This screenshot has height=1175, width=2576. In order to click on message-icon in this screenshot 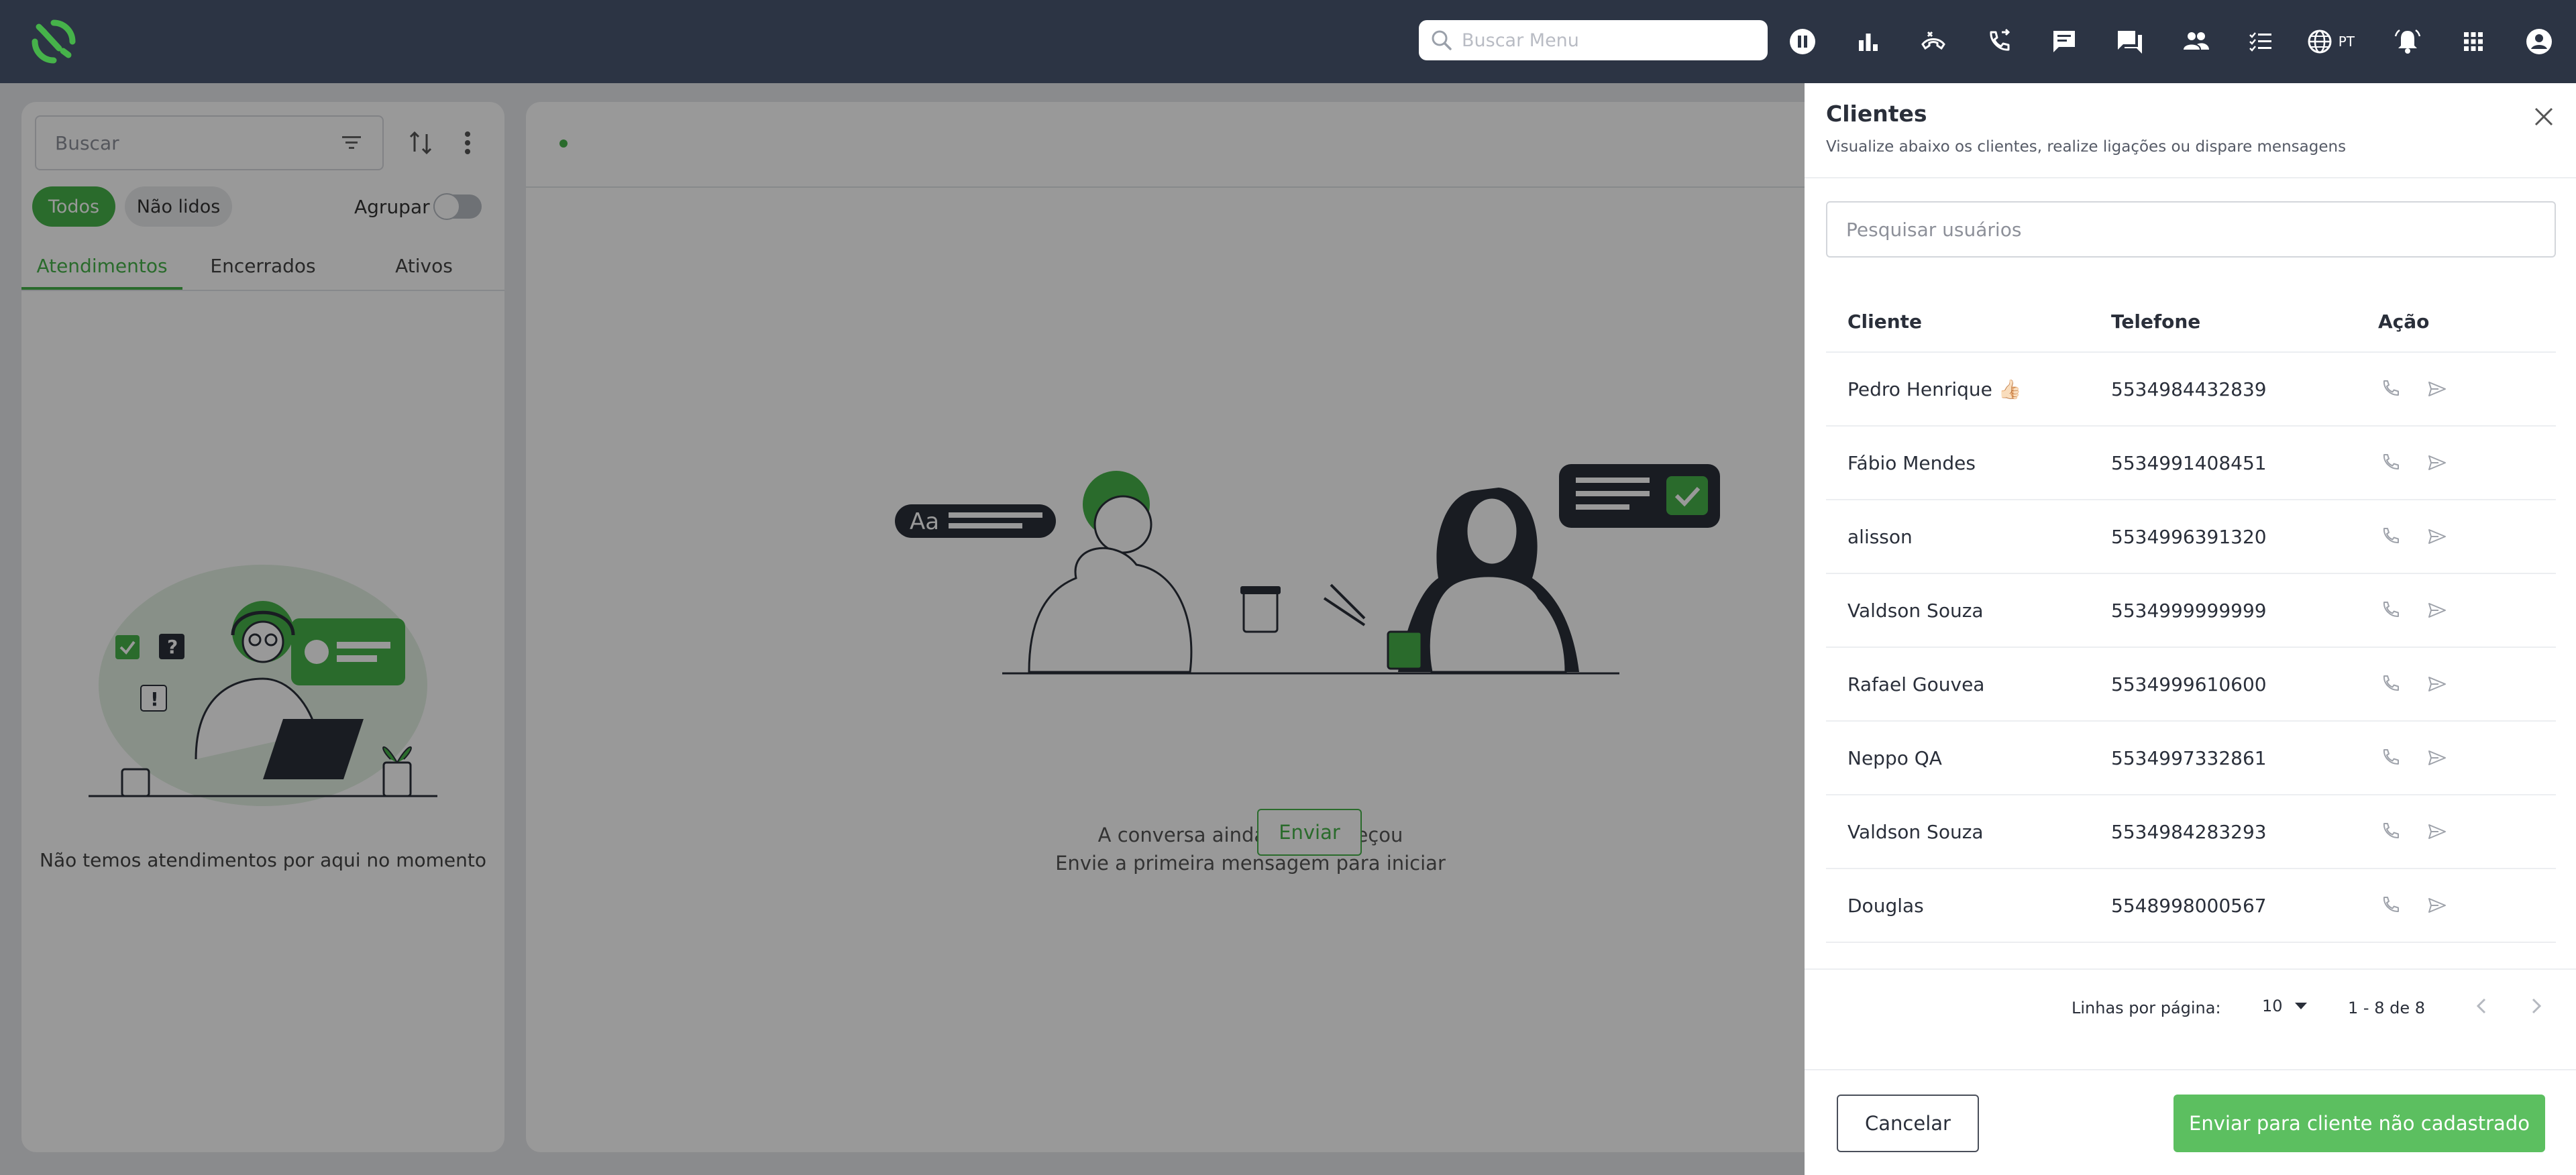, I will do `click(2064, 41)`.